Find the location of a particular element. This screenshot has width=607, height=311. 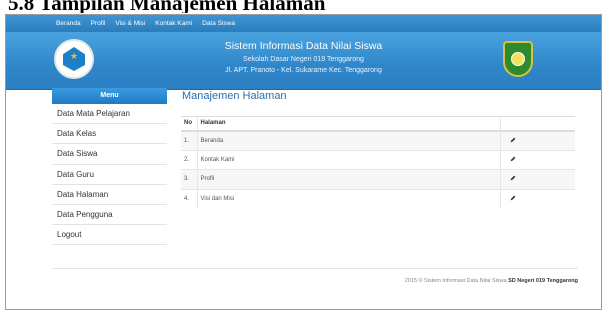

sidebar-item-data-mata-pelajaran: Data Mata Pelajaran is located at coordinates (109, 114).